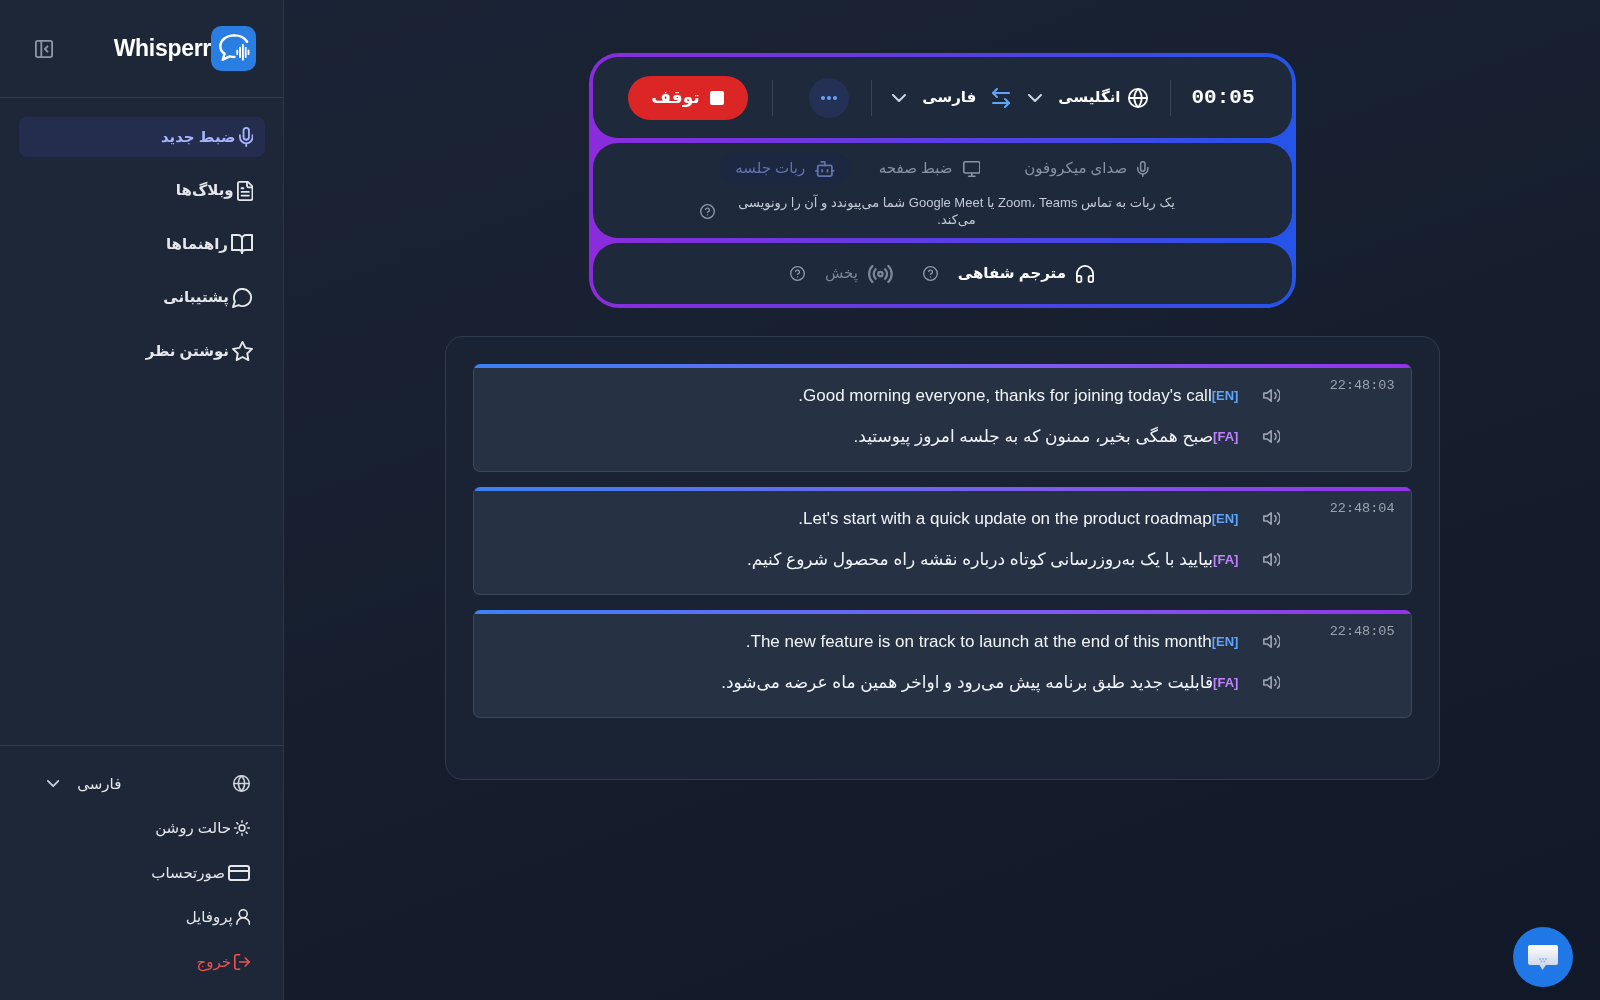  Describe the element at coordinates (223, 961) in the screenshot. I see `sidebar-link: خروج` at that location.